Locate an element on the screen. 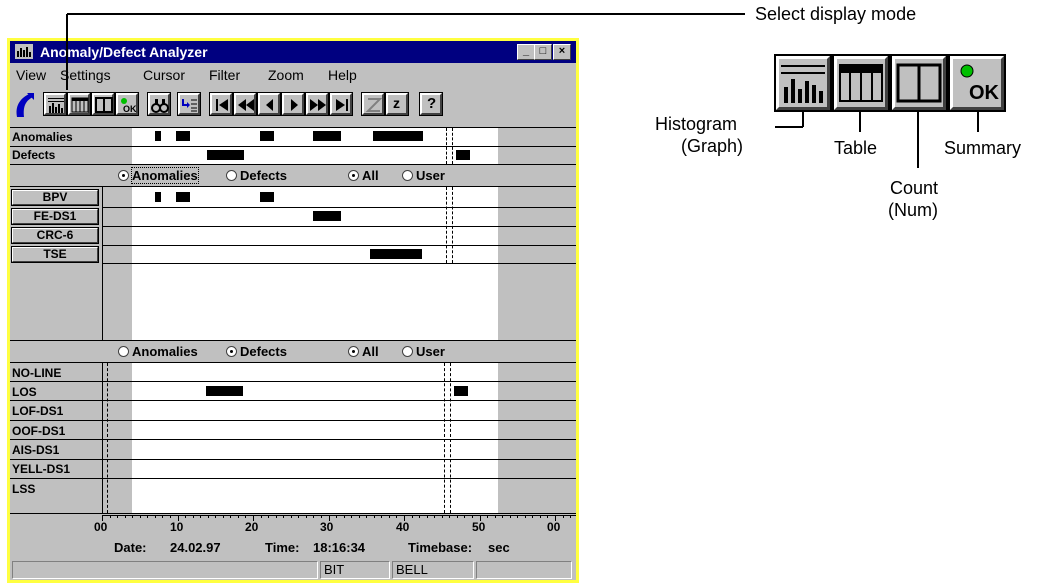 The image size is (1055, 585). big-histogram-button is located at coordinates (803, 83).